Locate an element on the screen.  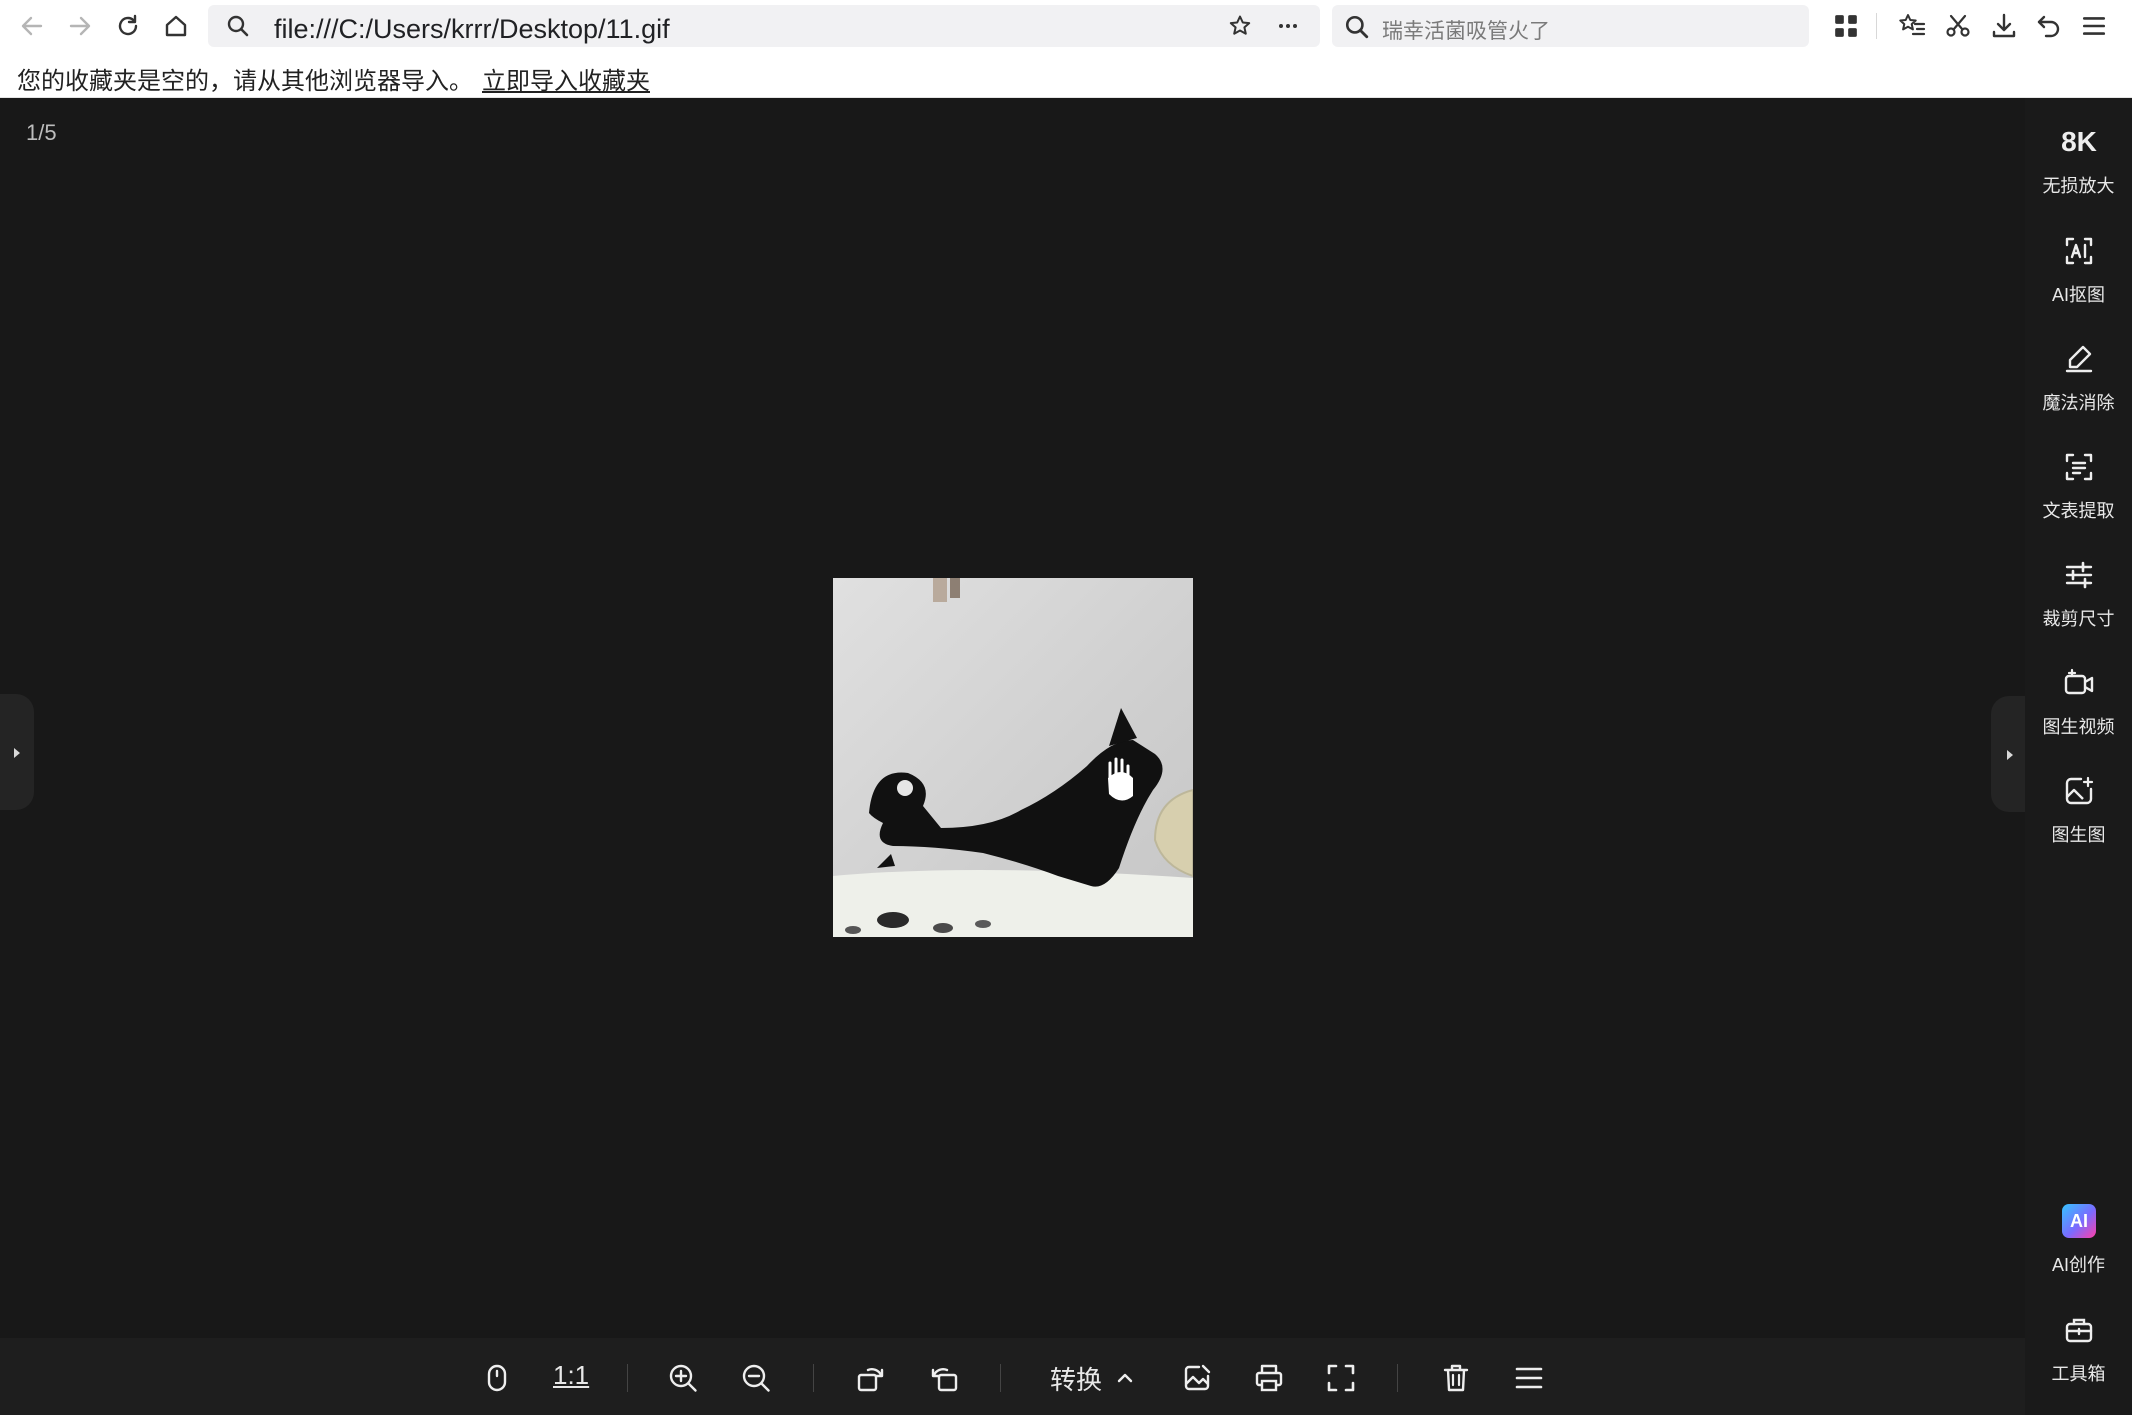
image-to-video-button: 图生视频 is located at coordinates (2078, 711).